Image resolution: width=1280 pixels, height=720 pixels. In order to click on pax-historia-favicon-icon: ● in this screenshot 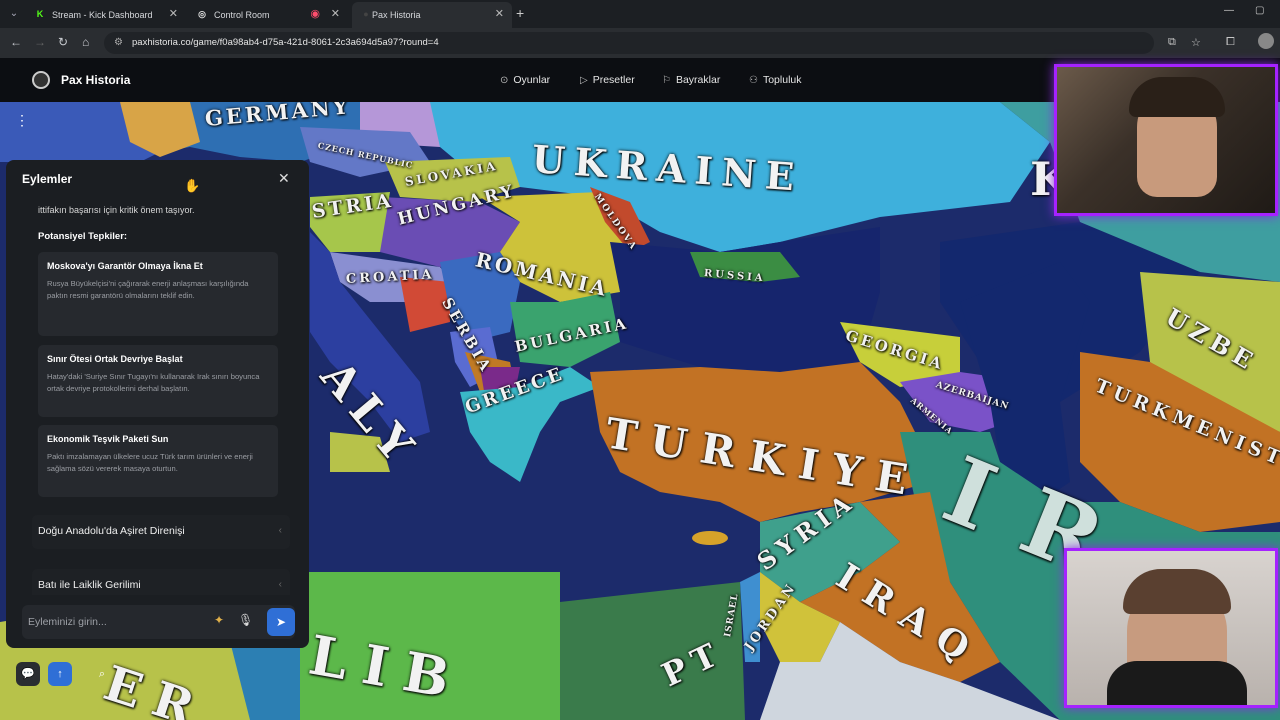, I will do `click(366, 14)`.